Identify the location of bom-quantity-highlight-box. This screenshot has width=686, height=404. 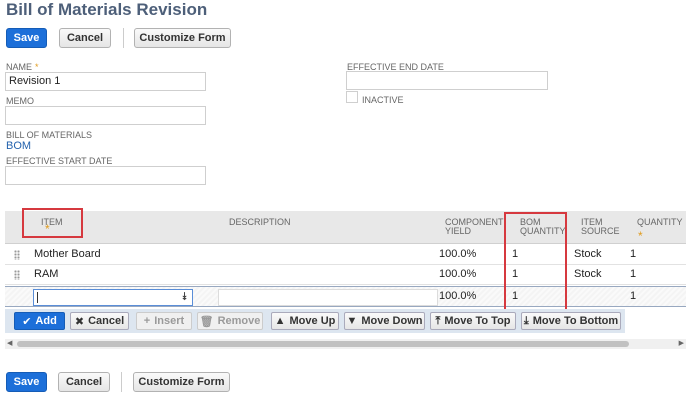
(535, 261).